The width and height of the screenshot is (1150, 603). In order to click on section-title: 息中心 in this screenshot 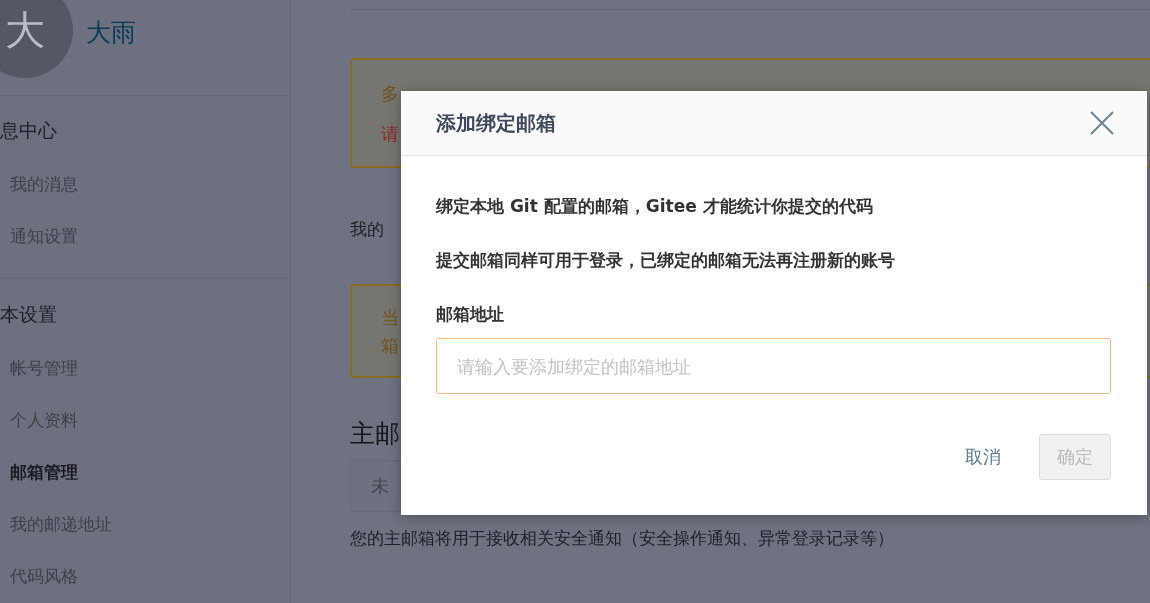, I will do `click(29, 130)`.